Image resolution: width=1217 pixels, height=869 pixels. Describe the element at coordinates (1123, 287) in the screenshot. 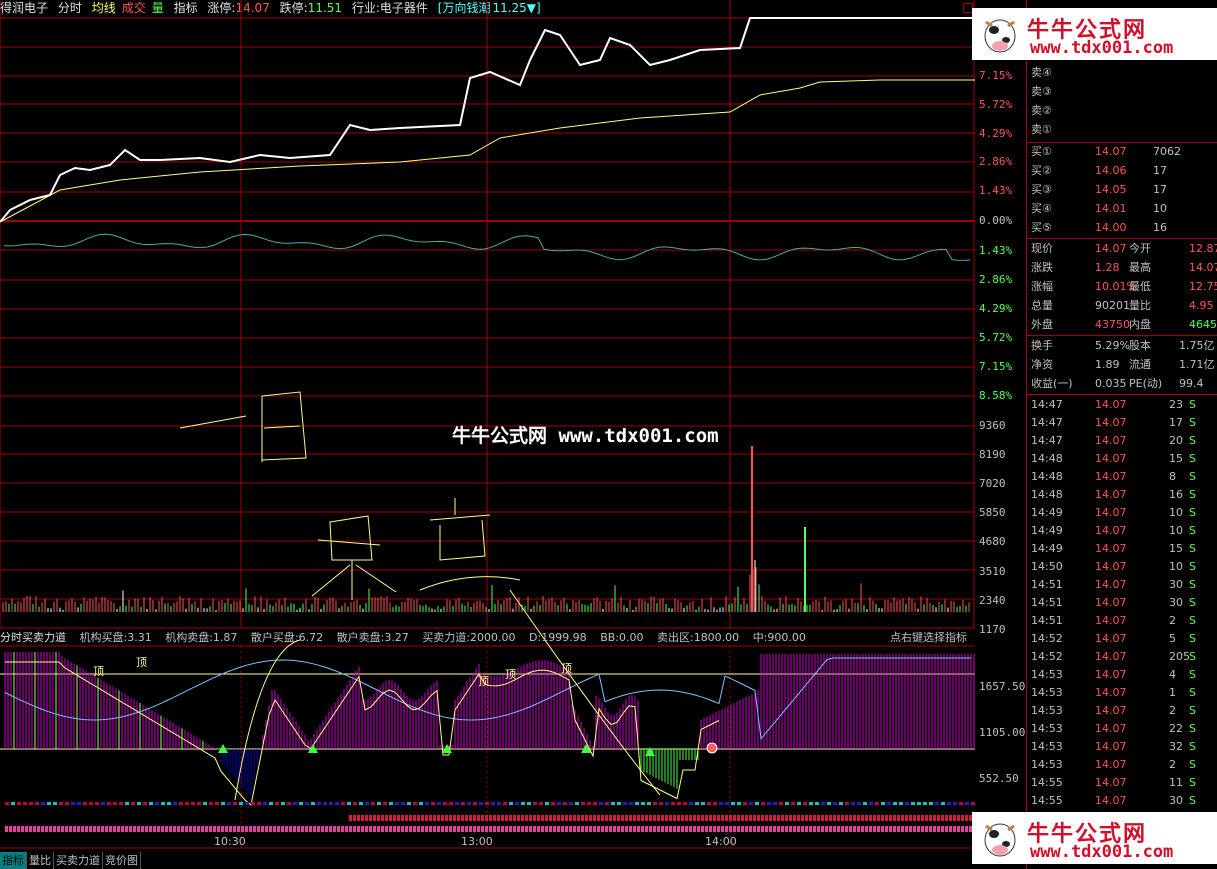

I see `quote-row: 涨幅10.01%最低12.75` at that location.